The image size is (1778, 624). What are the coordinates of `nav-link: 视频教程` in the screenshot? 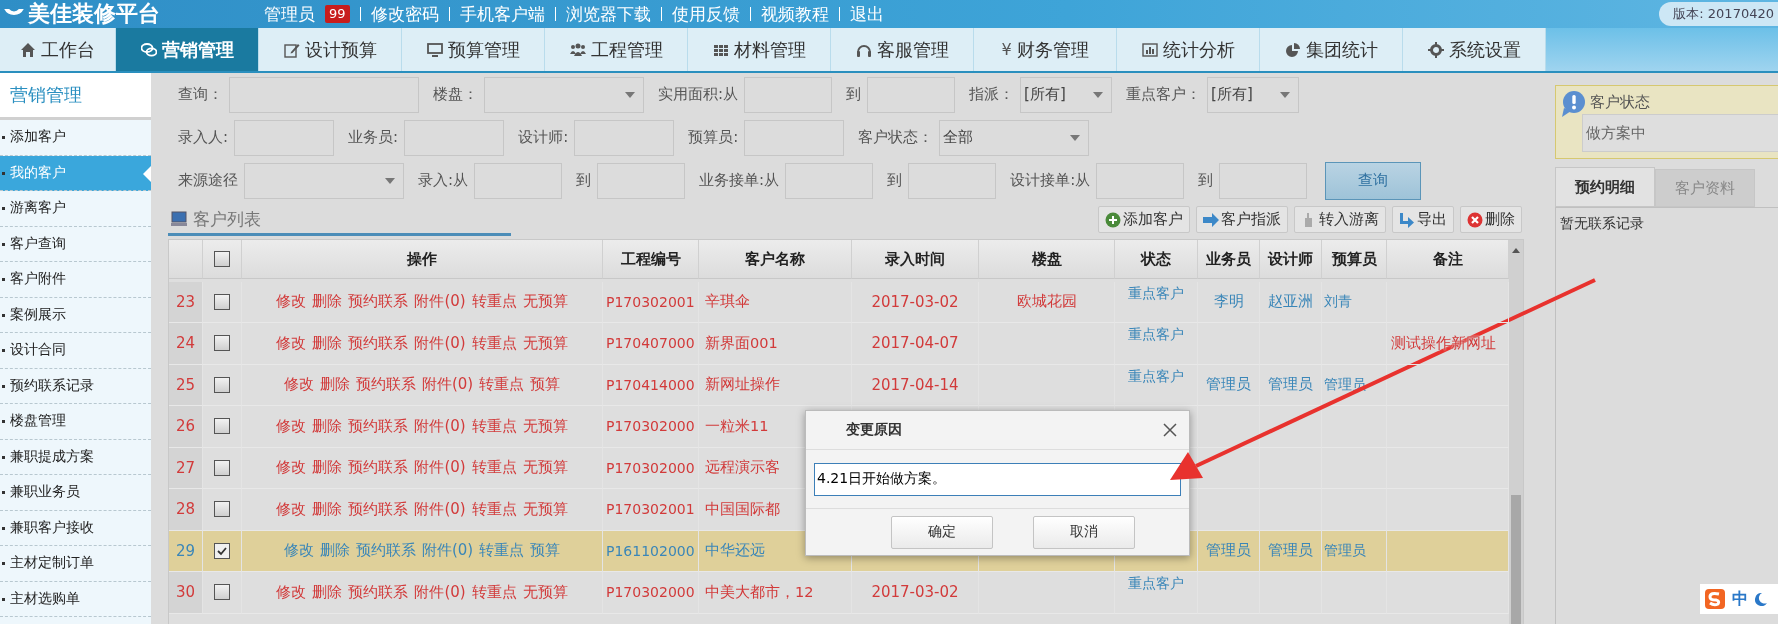 It's located at (794, 14).